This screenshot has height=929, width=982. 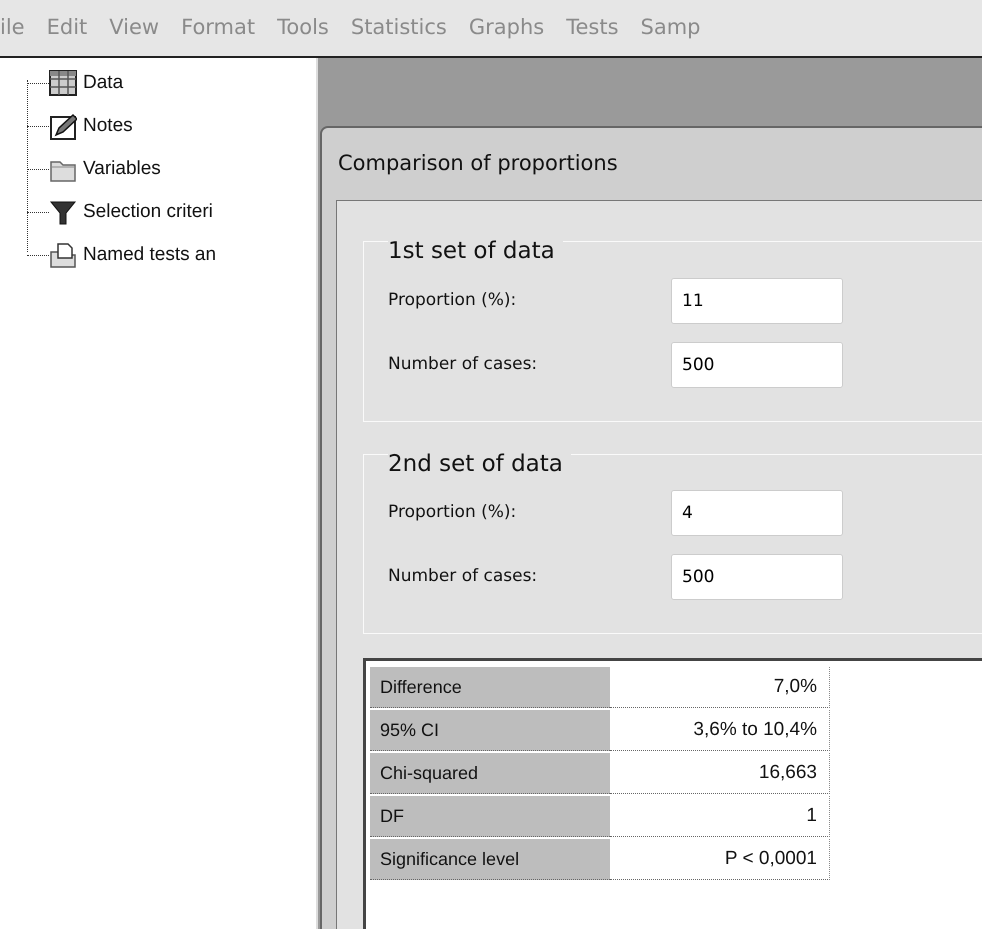 I want to click on table-cell: DF, so click(x=490, y=816).